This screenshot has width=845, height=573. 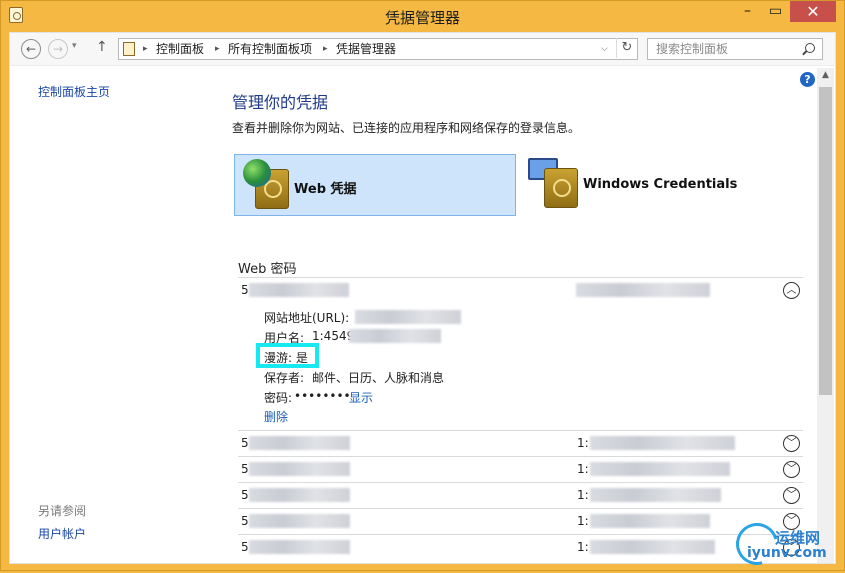 What do you see at coordinates (62, 533) in the screenshot?
I see `user-accounts-link: 用户帐户` at bounding box center [62, 533].